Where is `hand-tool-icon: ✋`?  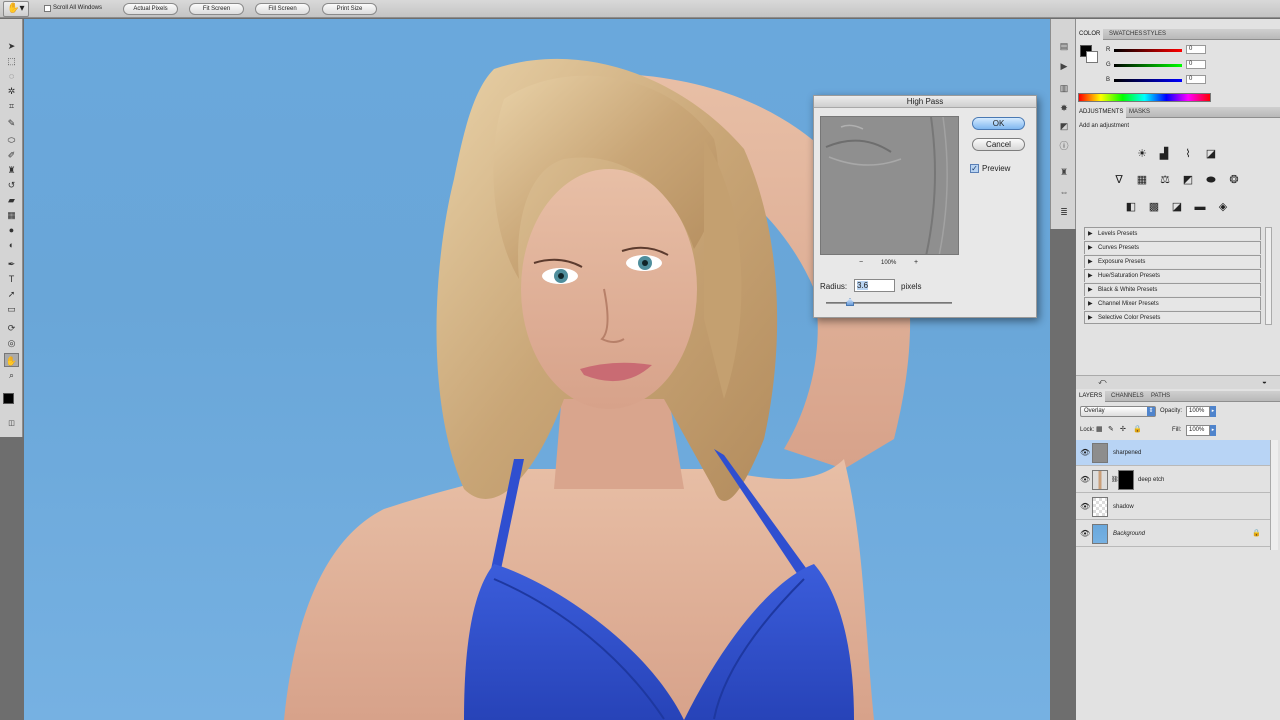 hand-tool-icon: ✋ is located at coordinates (11, 360).